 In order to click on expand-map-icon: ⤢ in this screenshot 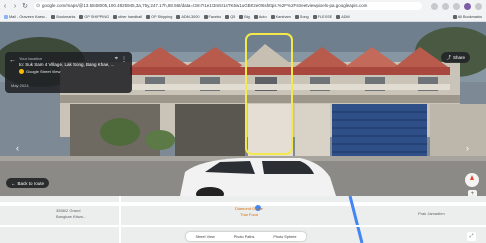, I will do `click(471, 236)`.